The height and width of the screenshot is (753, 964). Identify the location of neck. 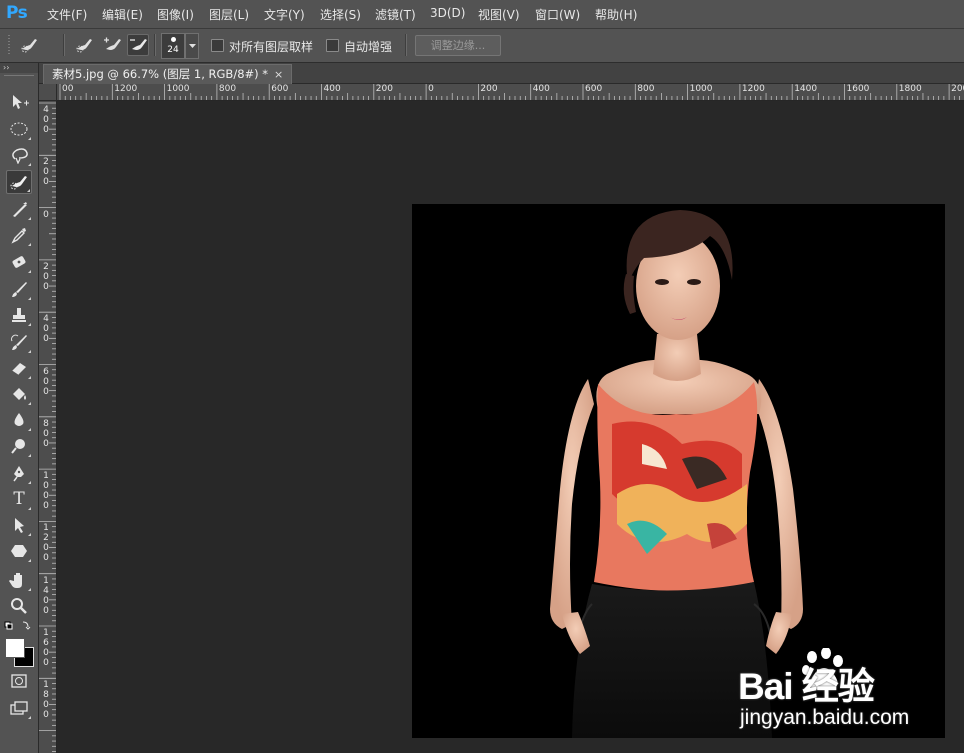
(677, 357).